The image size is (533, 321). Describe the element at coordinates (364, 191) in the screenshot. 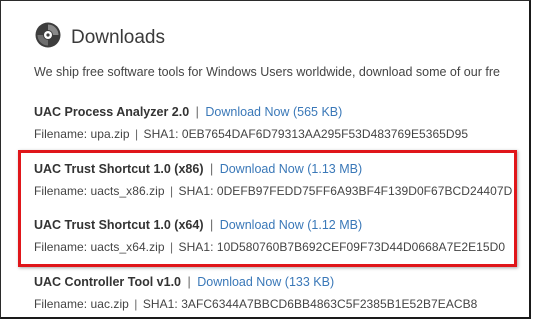

I see `sha1-hash: 0DEFB97FEDD75FF6A93BF4F139D0F67BCD24407D` at that location.